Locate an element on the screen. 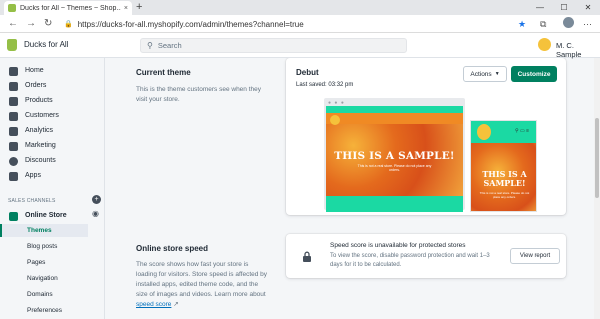 The image size is (600, 319). current-theme-heading: Current theme is located at coordinates (163, 72).